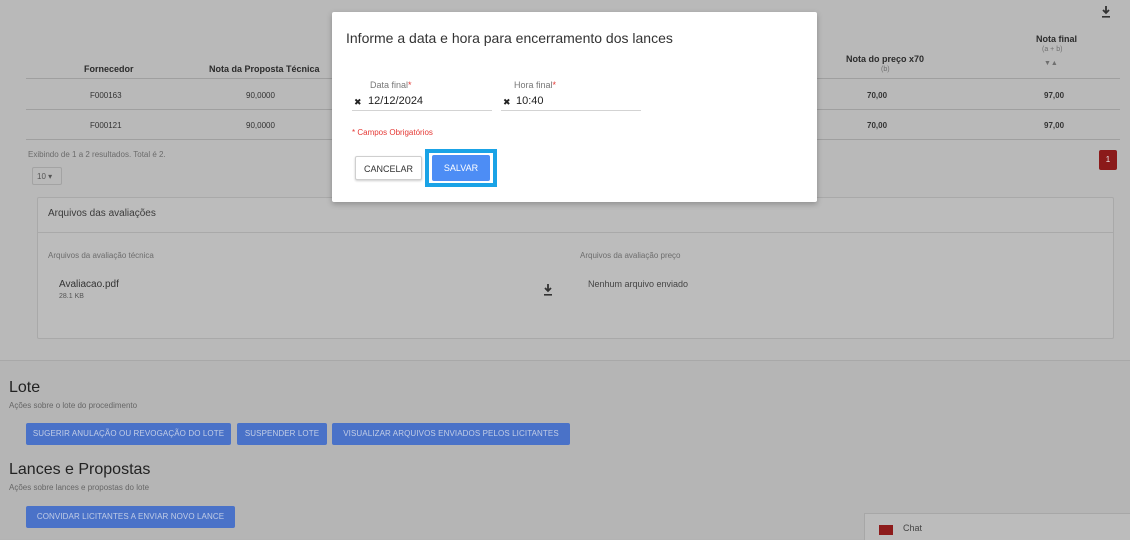 The image size is (1130, 540). I want to click on header-nota-final-sub: (a + b), so click(1052, 49).